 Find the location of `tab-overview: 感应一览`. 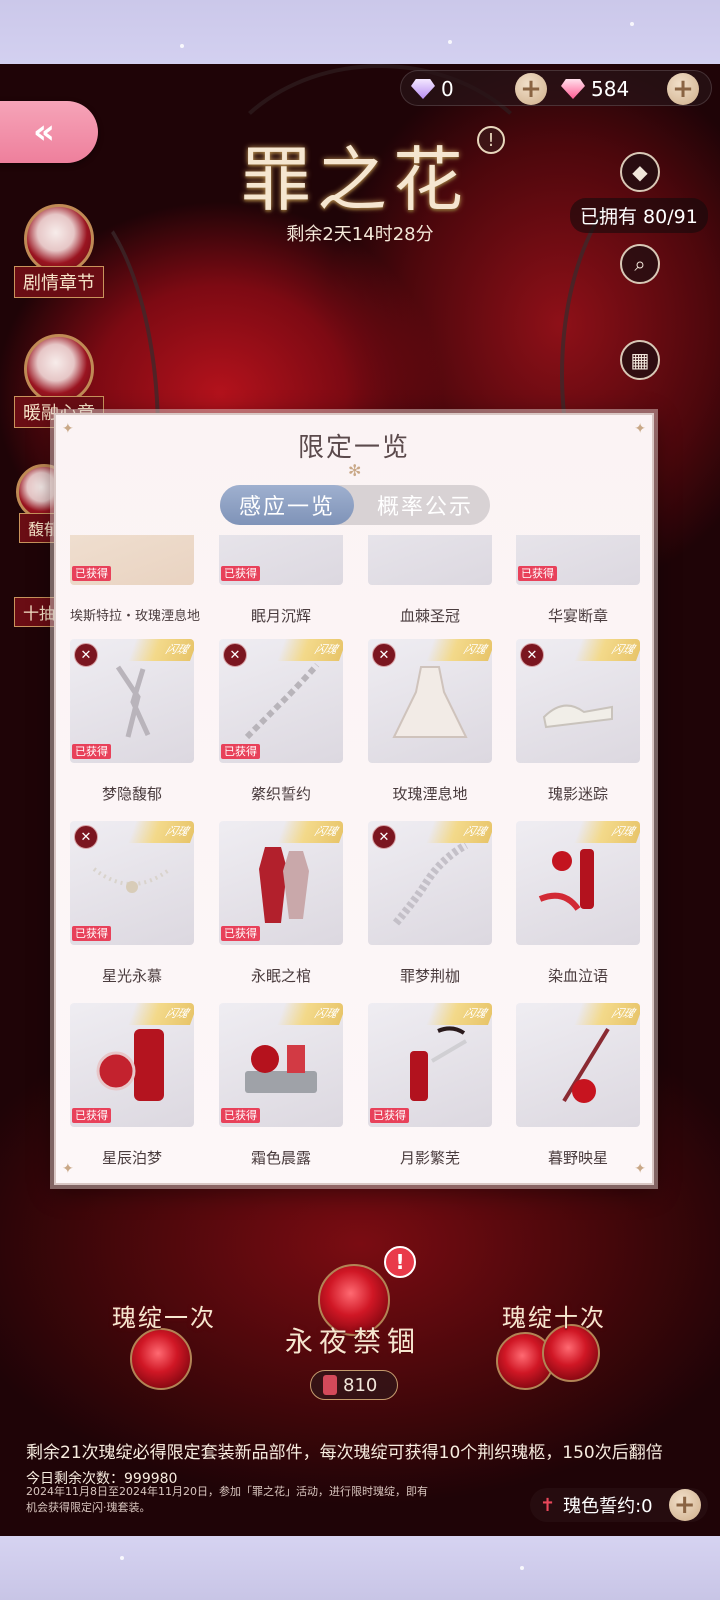

tab-overview: 感应一览 is located at coordinates (287, 505).